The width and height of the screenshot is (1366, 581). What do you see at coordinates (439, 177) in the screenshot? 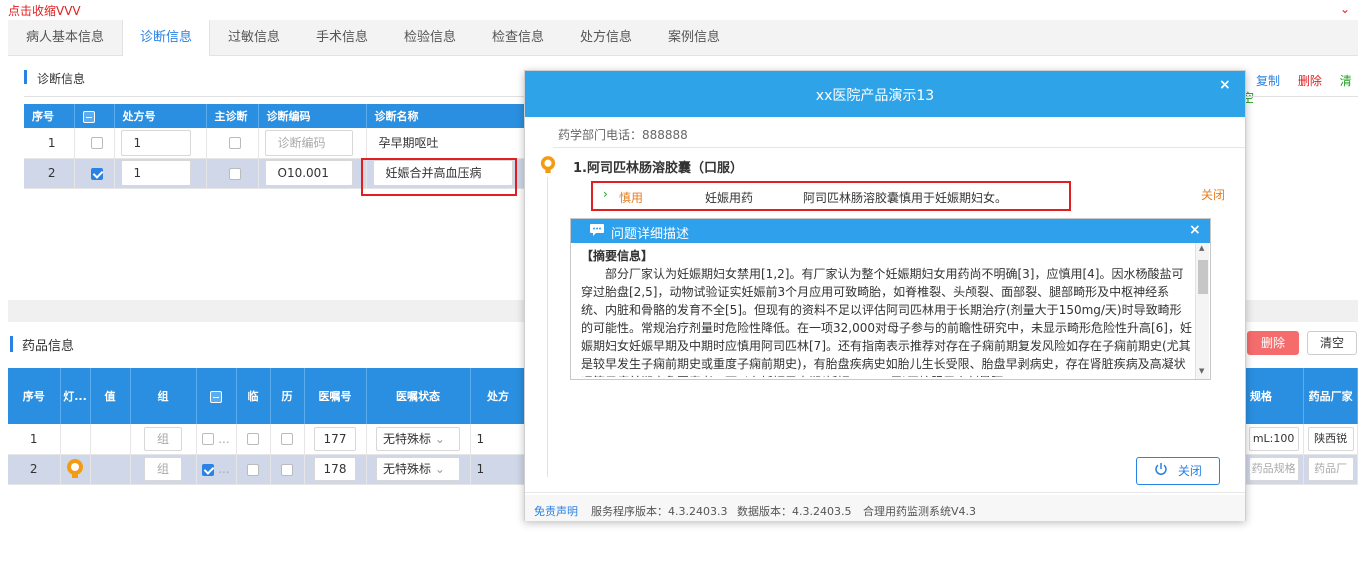
I see `highlight-box` at bounding box center [439, 177].